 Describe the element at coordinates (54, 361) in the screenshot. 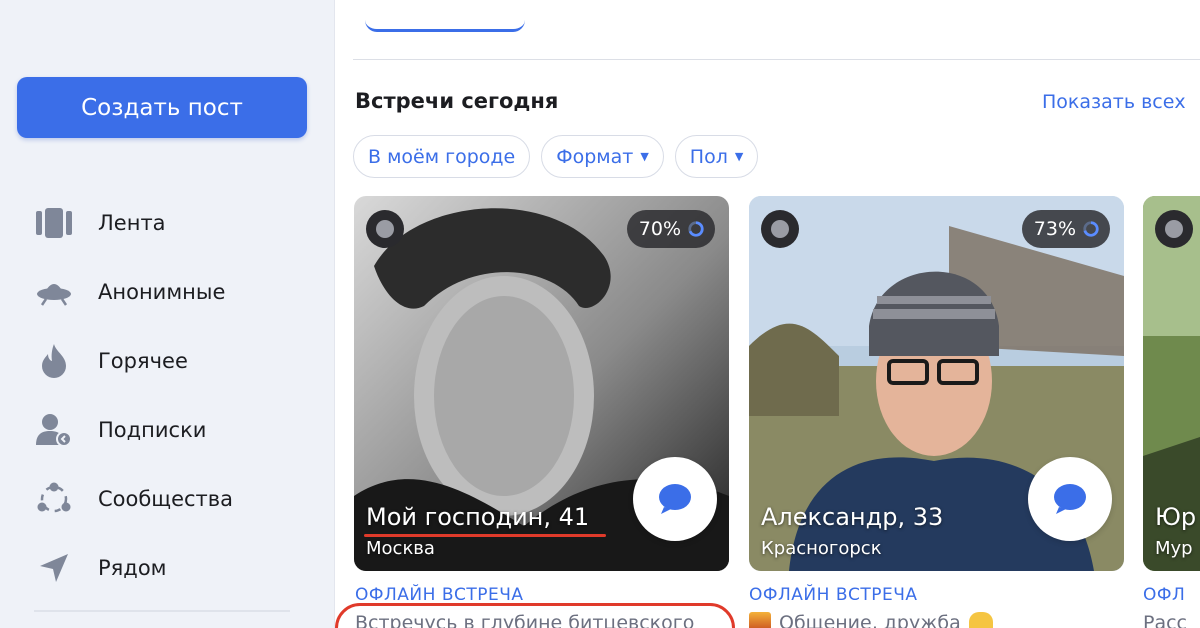

I see `flame-icon` at that location.